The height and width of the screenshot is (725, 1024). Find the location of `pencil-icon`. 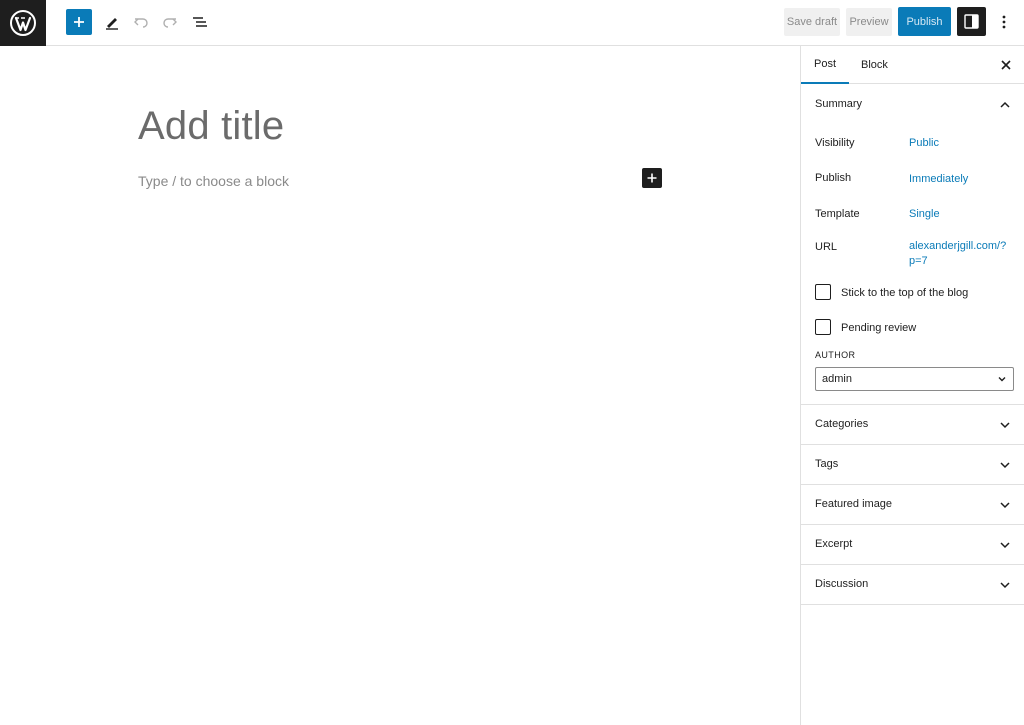

pencil-icon is located at coordinates (112, 24).